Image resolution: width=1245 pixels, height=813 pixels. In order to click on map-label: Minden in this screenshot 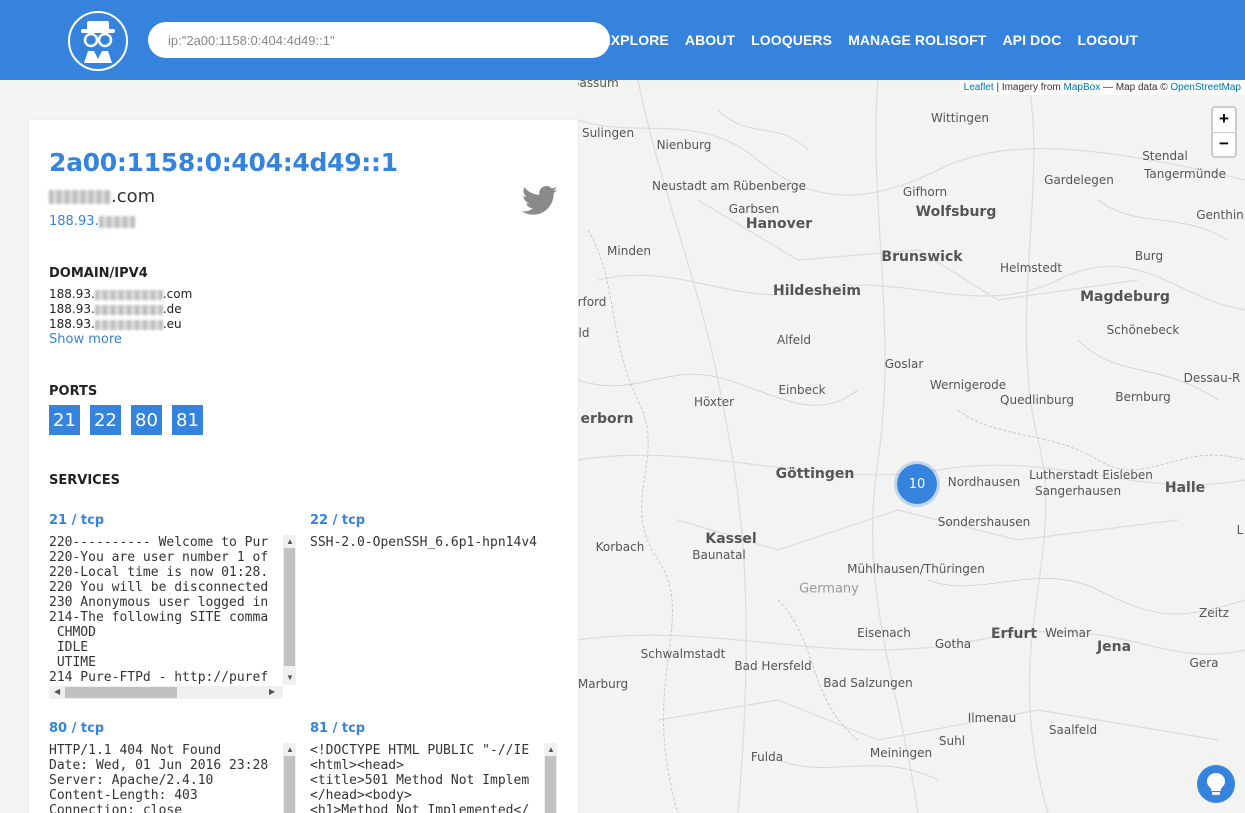, I will do `click(629, 251)`.